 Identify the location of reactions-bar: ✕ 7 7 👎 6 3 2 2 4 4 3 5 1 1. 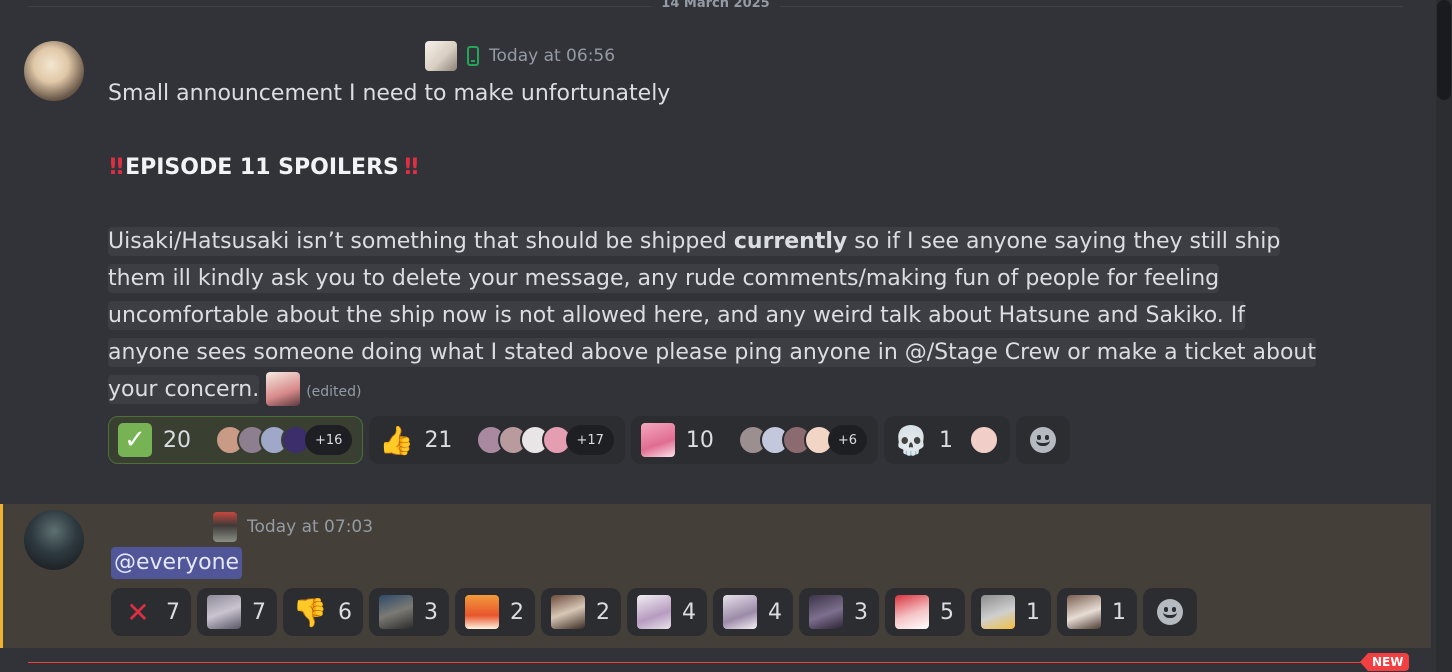
(654, 612).